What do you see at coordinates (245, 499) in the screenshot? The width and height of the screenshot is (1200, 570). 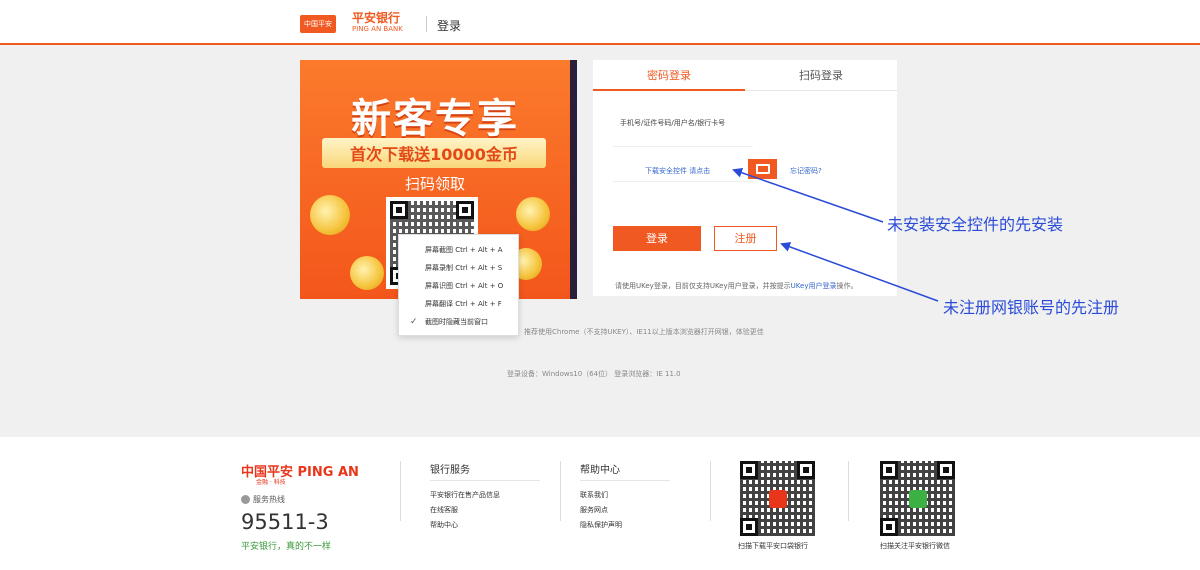 I see `phone-icon` at bounding box center [245, 499].